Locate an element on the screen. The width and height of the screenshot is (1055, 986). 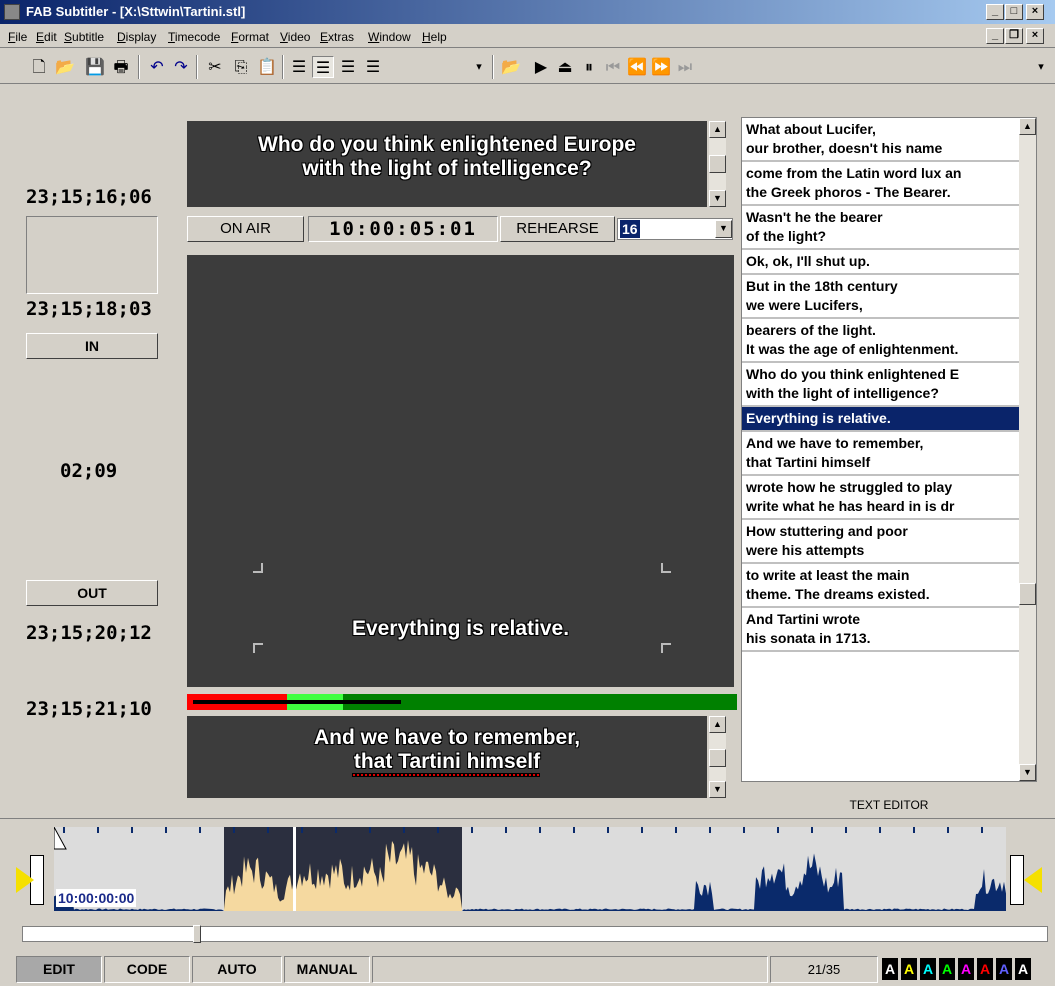
menu-timecode: Timecode is located at coordinates (194, 37).